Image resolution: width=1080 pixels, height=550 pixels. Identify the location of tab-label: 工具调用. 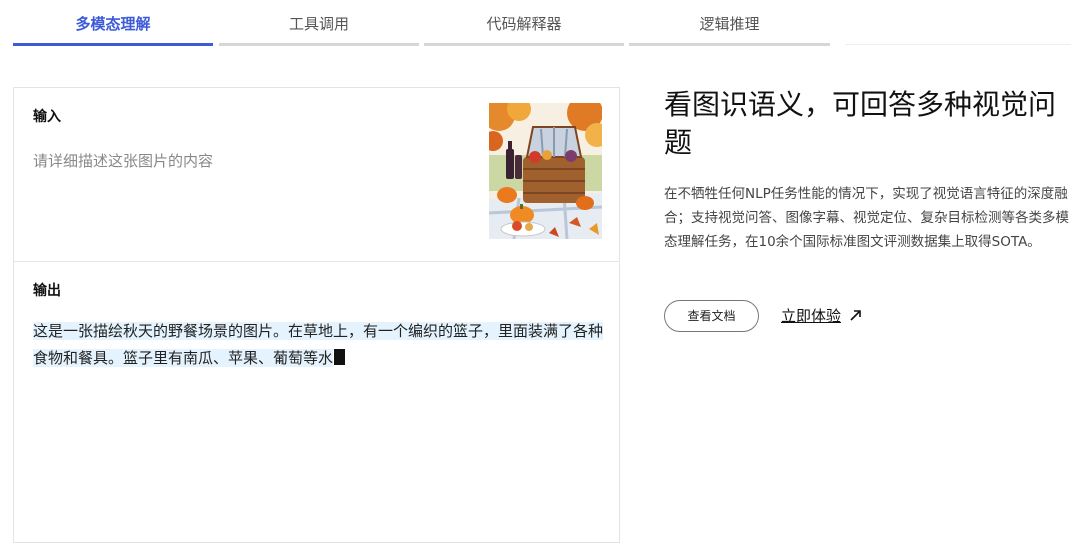
(318, 24).